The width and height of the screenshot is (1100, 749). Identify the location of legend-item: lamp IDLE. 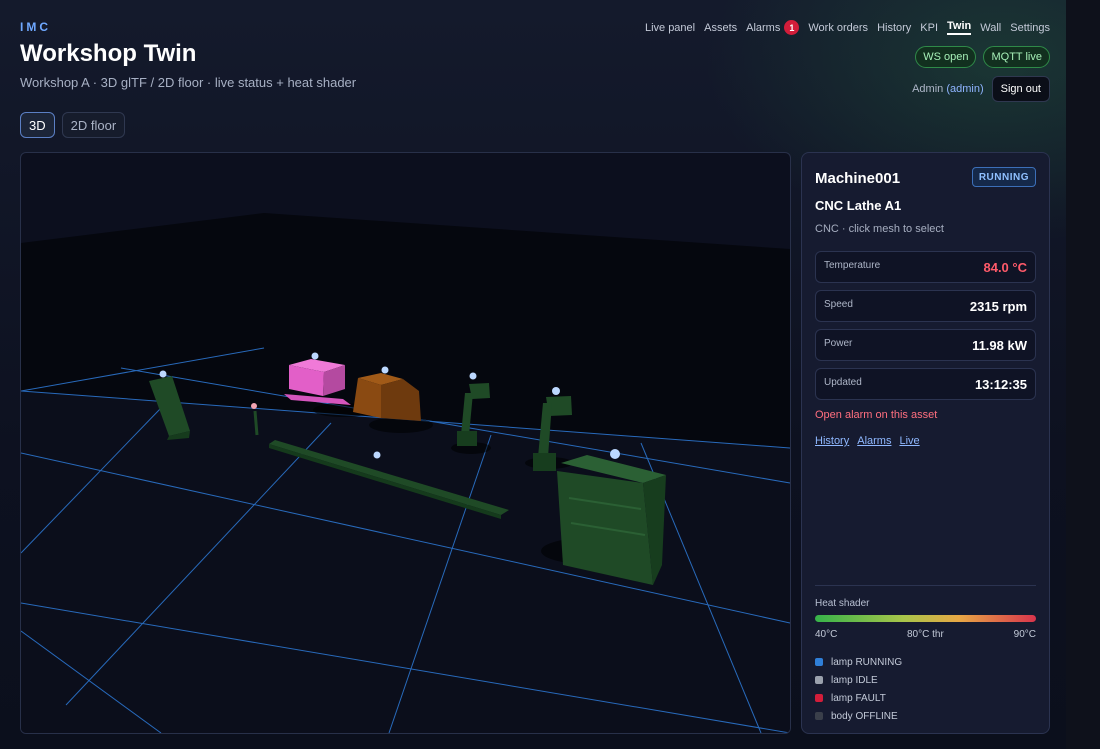
(858, 680).